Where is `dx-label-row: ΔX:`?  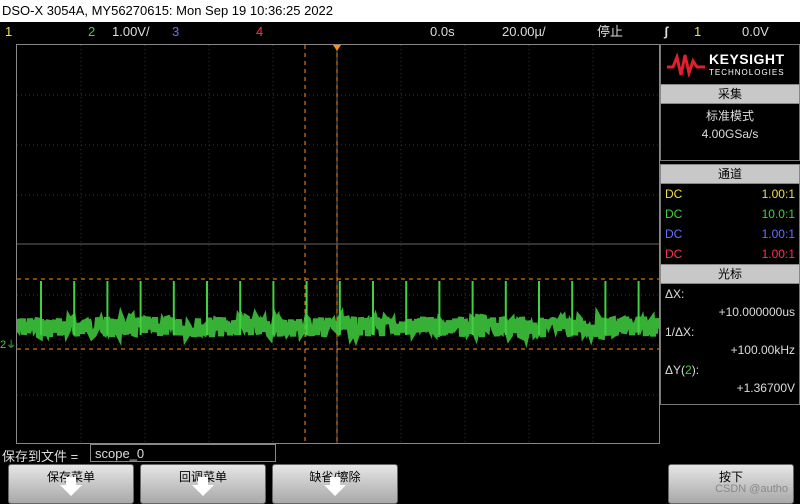 dx-label-row: ΔX: is located at coordinates (730, 294).